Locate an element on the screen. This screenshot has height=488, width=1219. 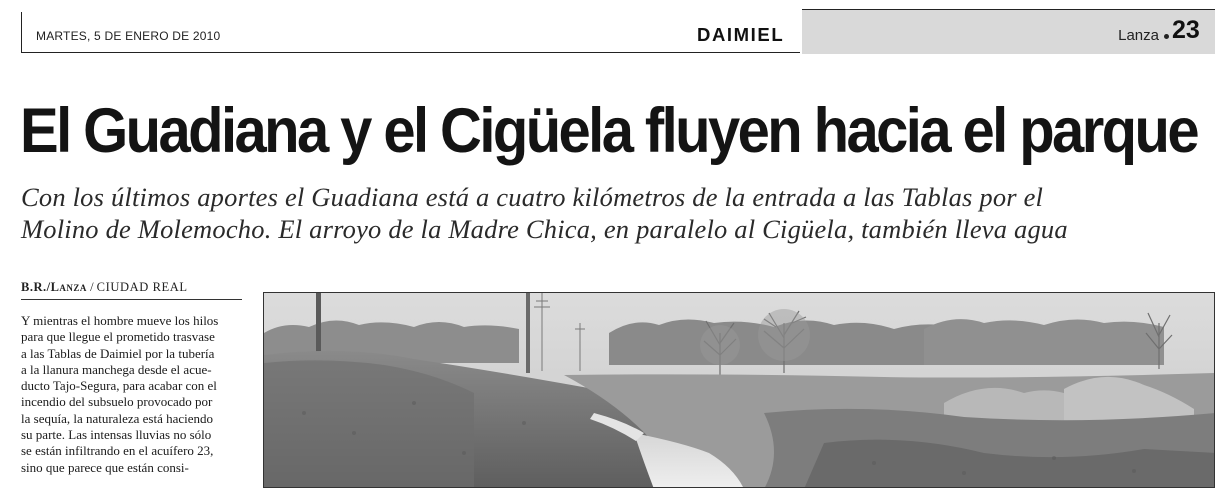
byline-author: B.R./Lanza is located at coordinates (54, 287).